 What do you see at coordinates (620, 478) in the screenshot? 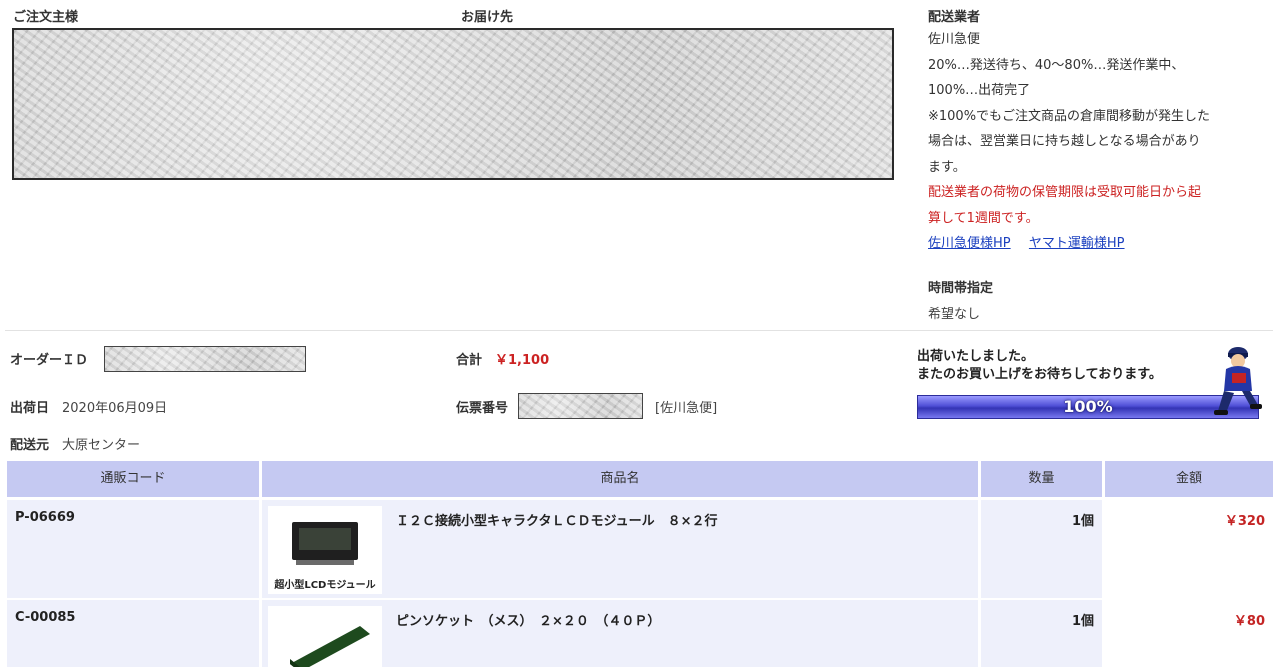
I see `column-header-product: 商品名` at bounding box center [620, 478].